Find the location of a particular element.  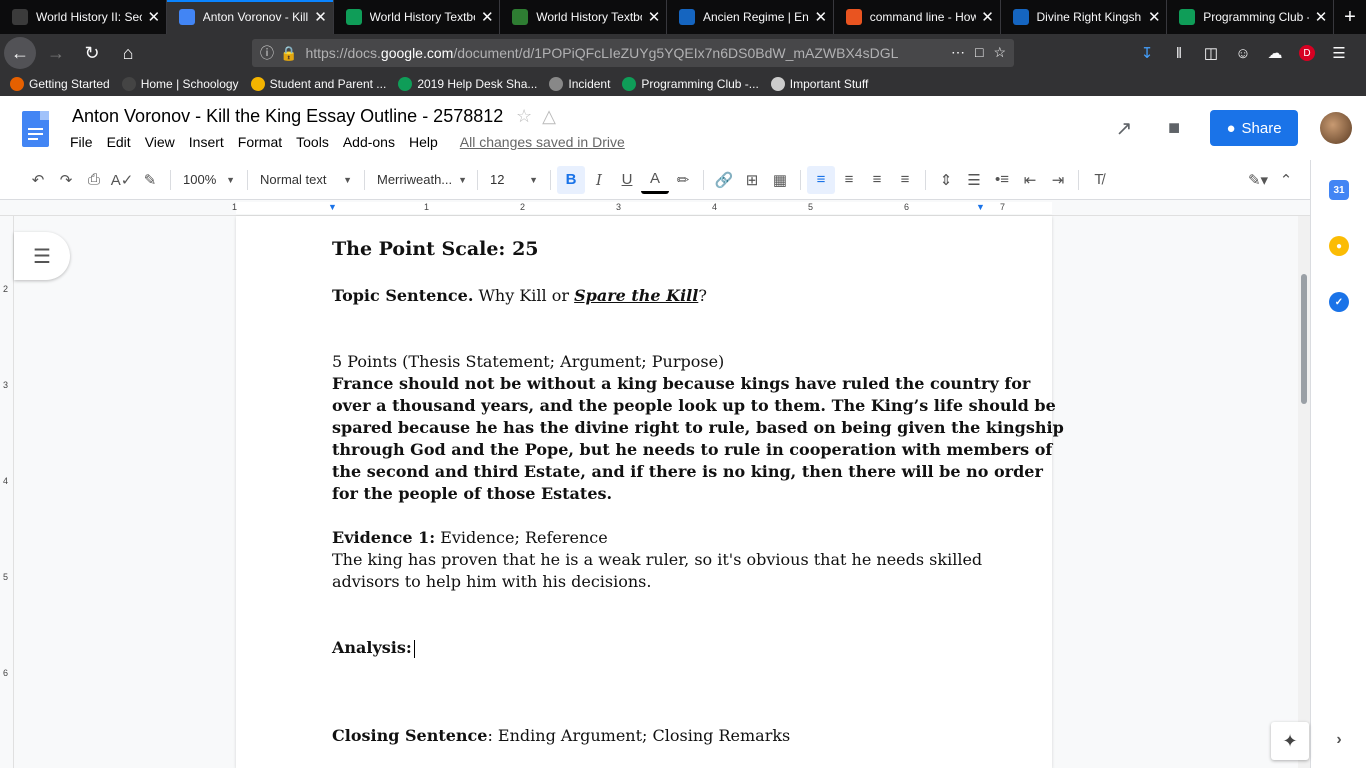

decrease-indent-icon: ⇤ is located at coordinates (1030, 180).